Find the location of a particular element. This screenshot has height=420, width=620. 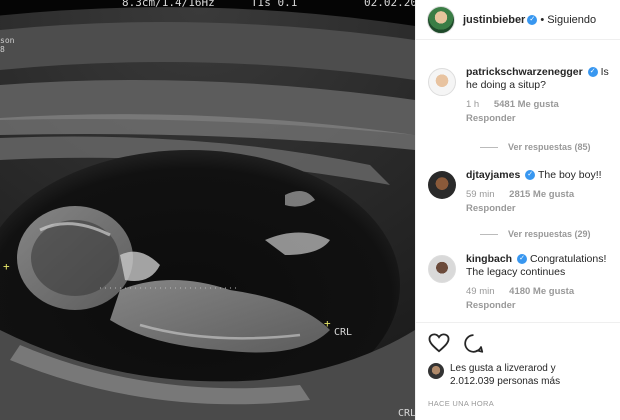

depth-readout: 8.3cm/1.4/16Hz is located at coordinates (168, 4).